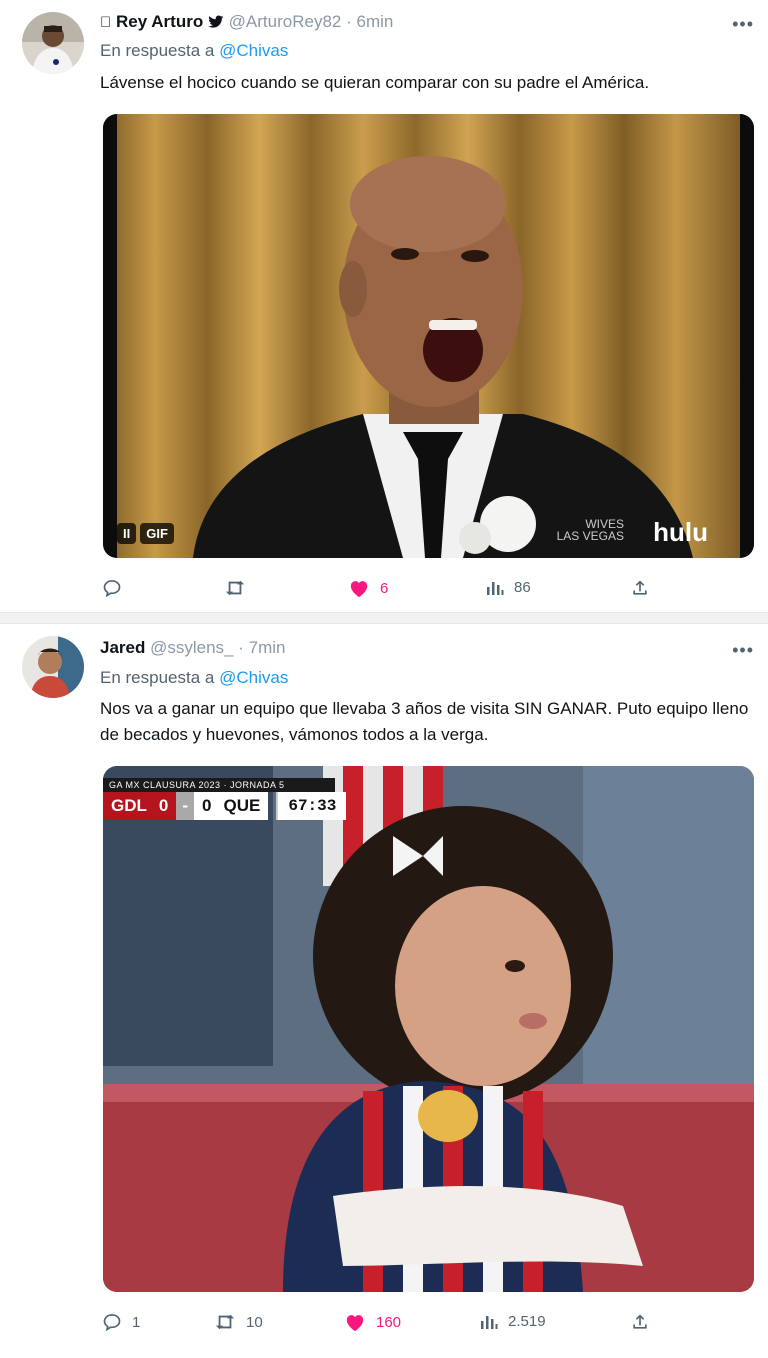 This screenshot has height=1358, width=768. I want to click on watermark-hulu: hulu, so click(680, 532).